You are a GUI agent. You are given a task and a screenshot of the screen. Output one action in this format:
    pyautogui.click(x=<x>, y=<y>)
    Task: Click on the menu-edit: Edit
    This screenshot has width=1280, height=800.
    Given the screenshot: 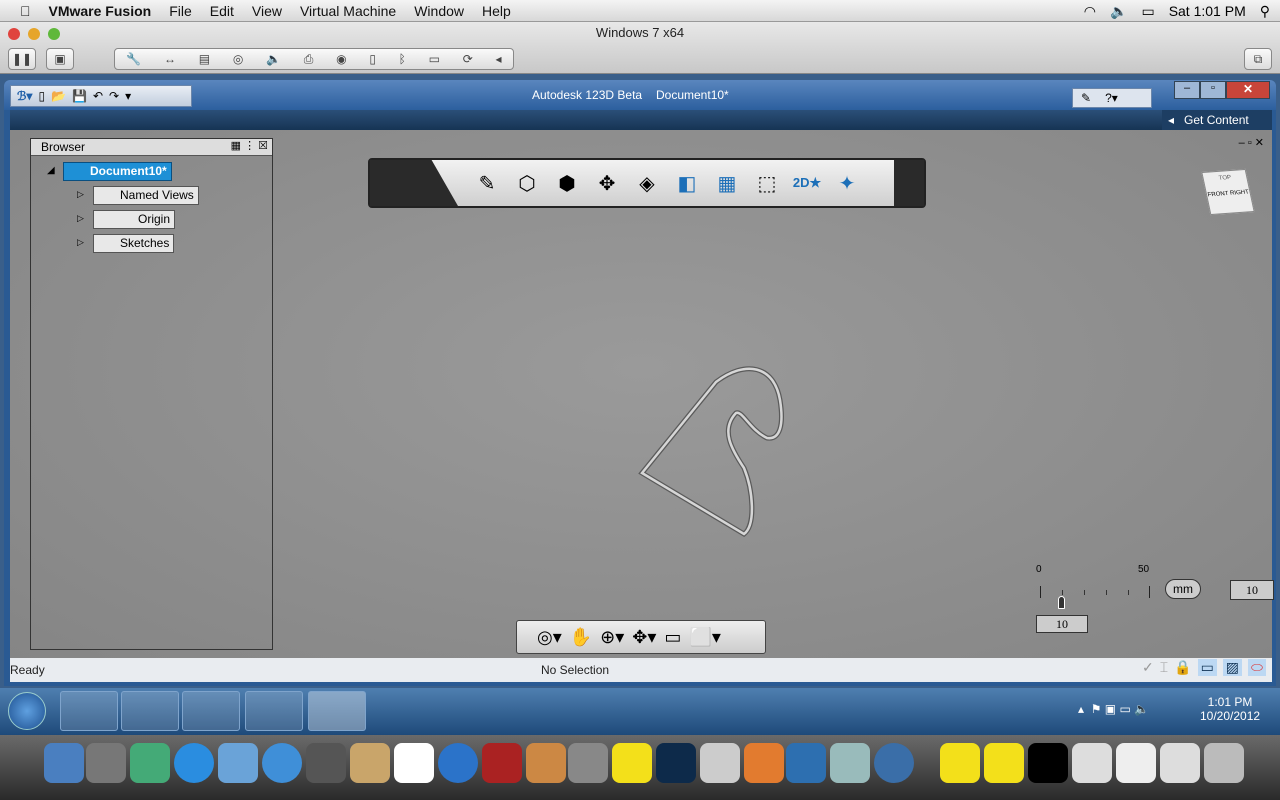 What is the action you would take?
    pyautogui.click(x=222, y=11)
    